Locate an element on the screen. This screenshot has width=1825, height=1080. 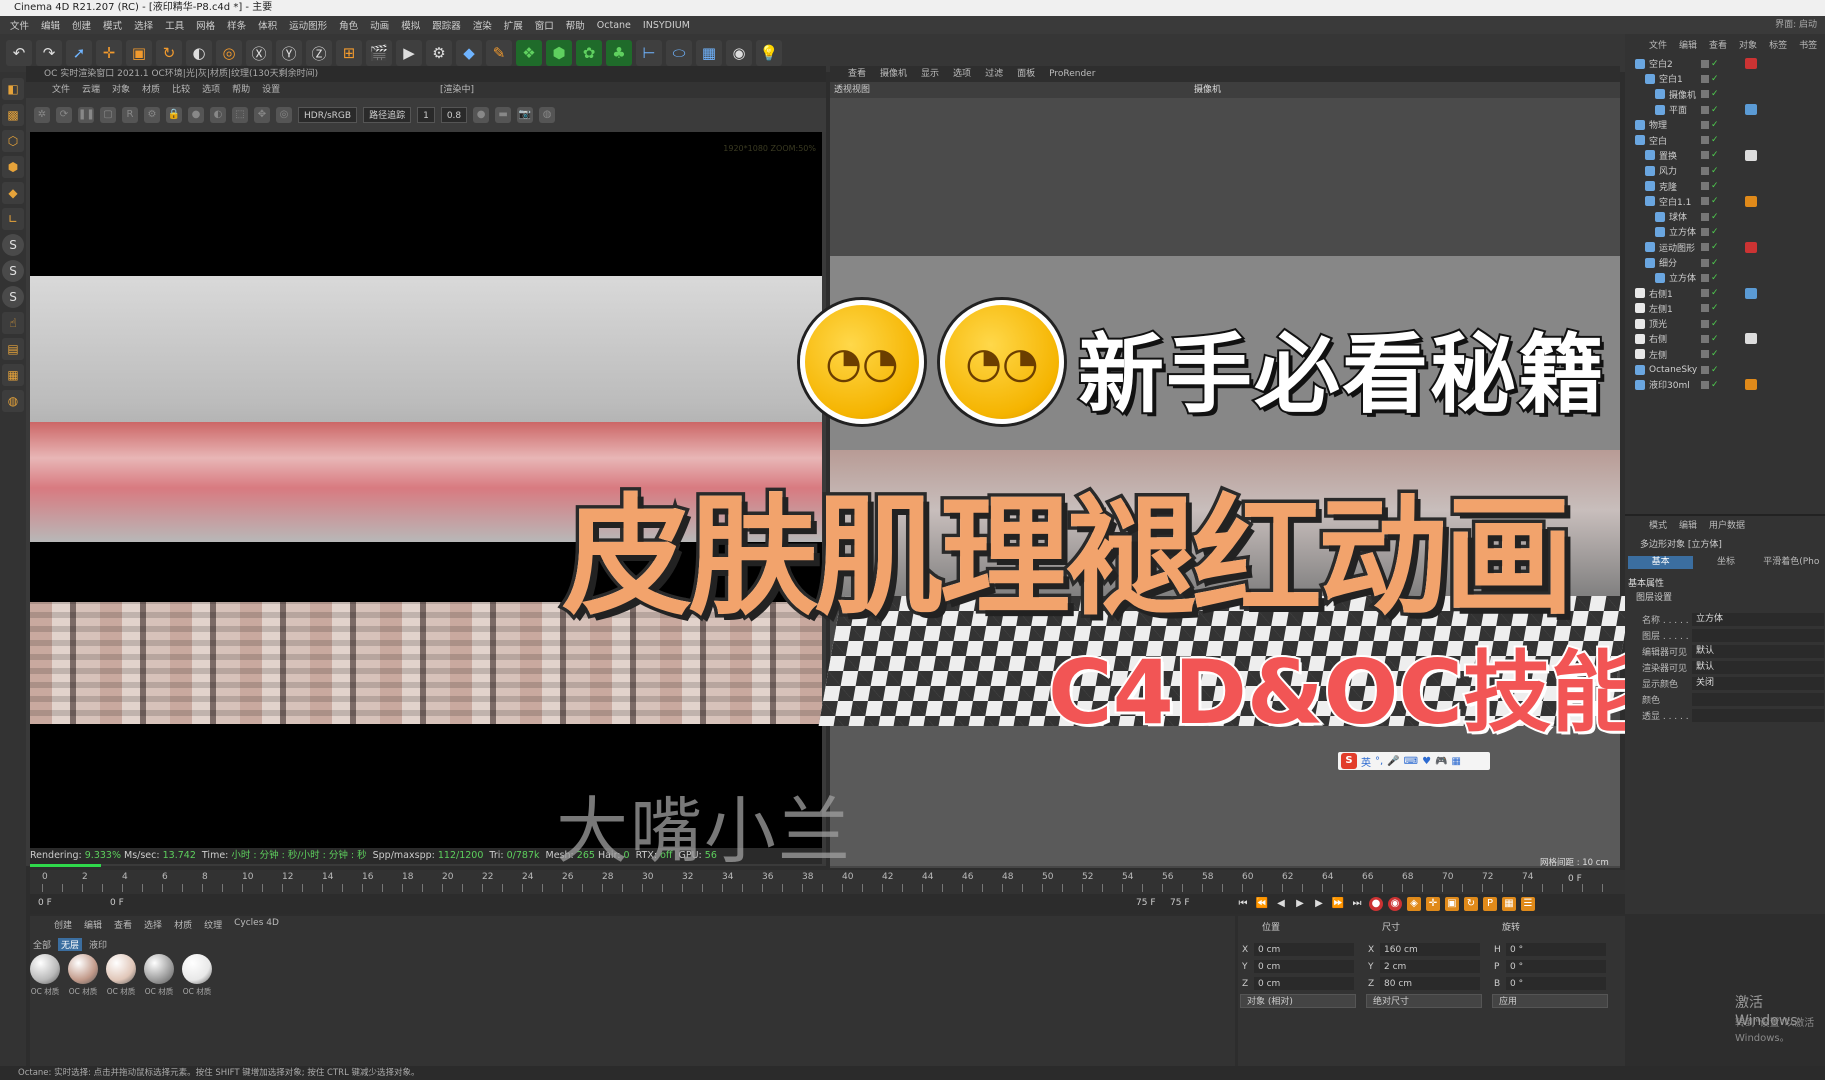
attribute-field-value: 默认 is located at coordinates (1758, 667).